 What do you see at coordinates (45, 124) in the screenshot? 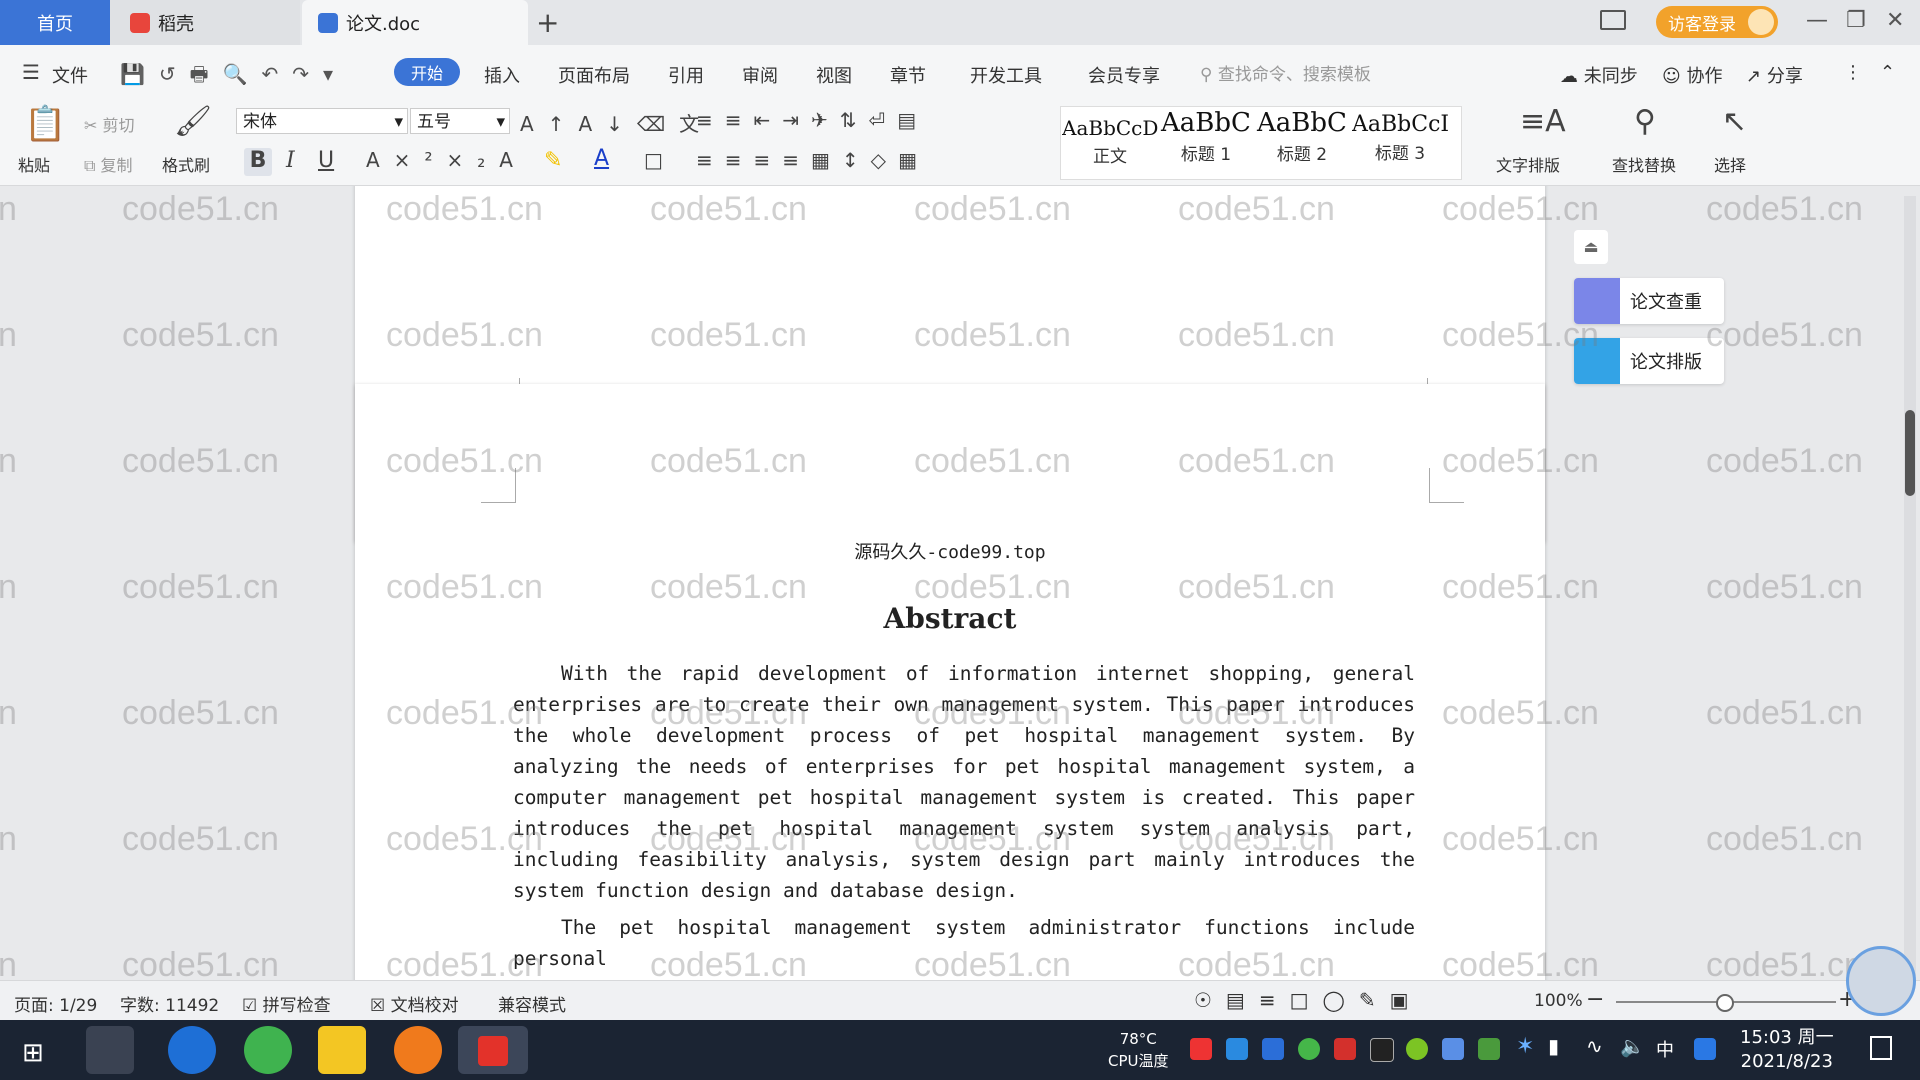
I see `paste-icon: 📋` at bounding box center [45, 124].